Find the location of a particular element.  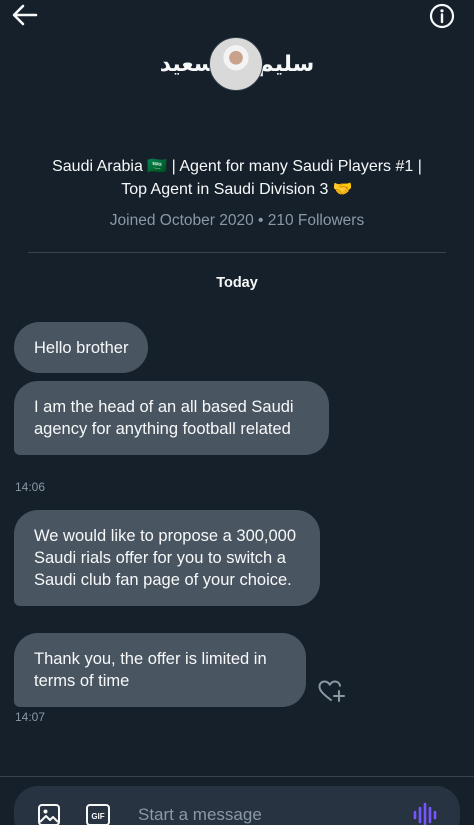

message-composer: GIF is located at coordinates (237, 805).